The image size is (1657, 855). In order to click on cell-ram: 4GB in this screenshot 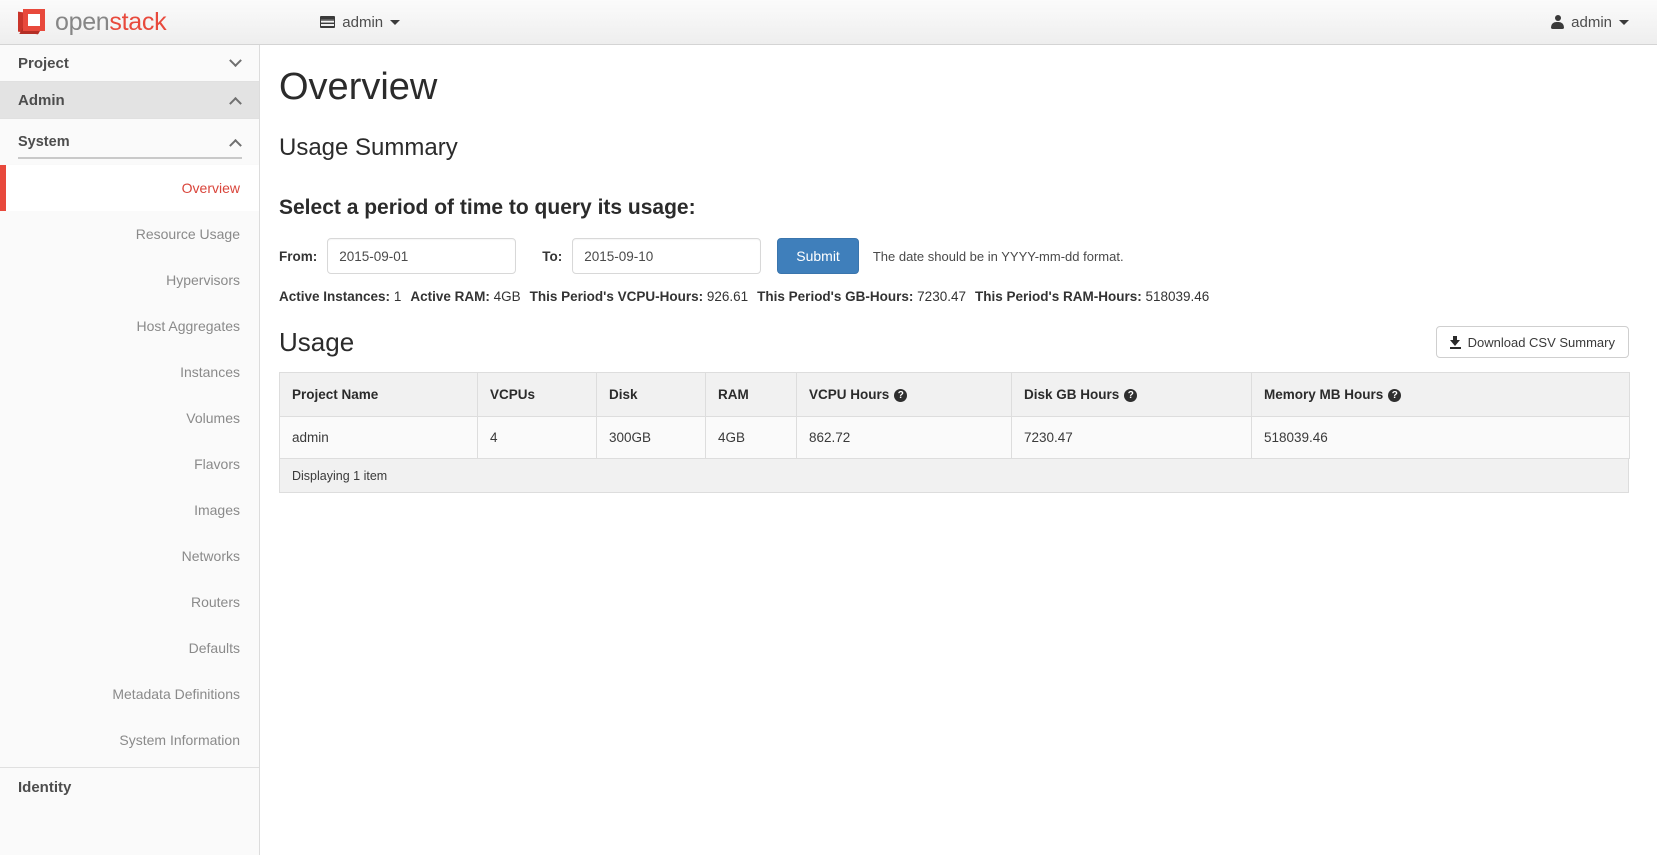, I will do `click(751, 438)`.